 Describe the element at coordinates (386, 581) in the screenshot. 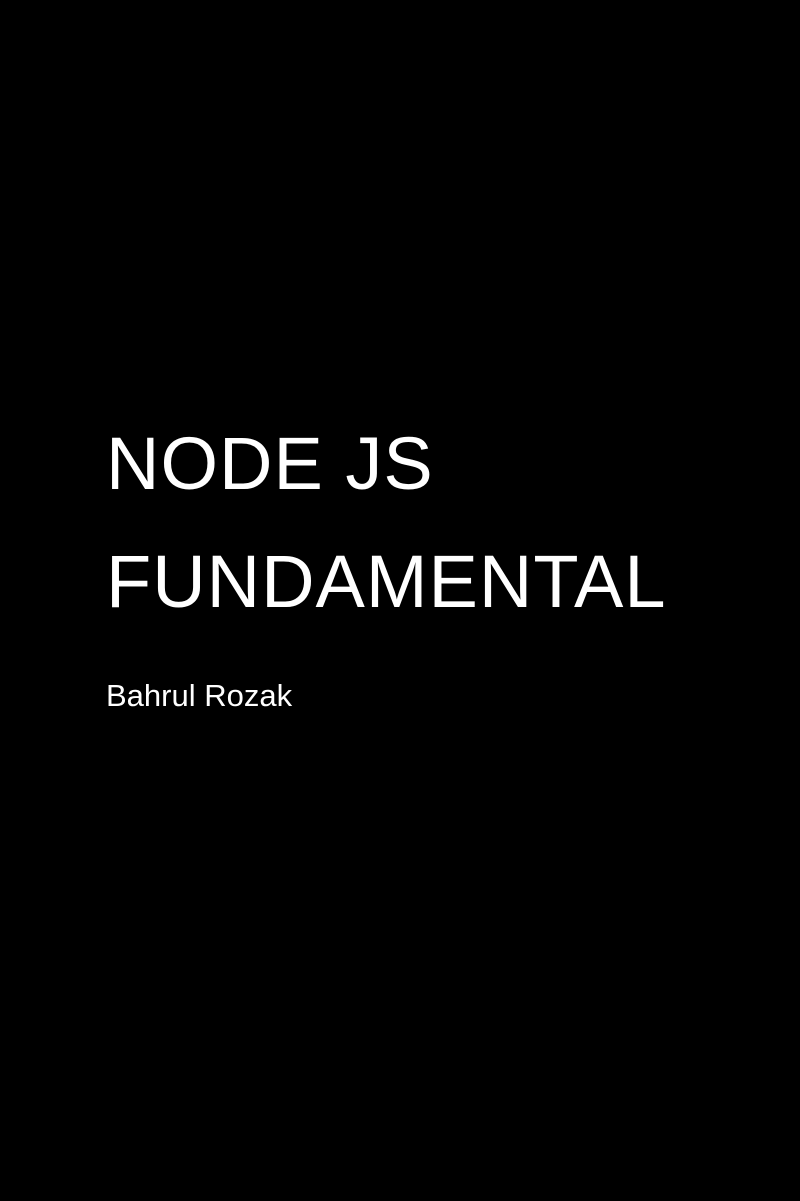

I see `title-line-2: FUNDAMENTAL` at that location.